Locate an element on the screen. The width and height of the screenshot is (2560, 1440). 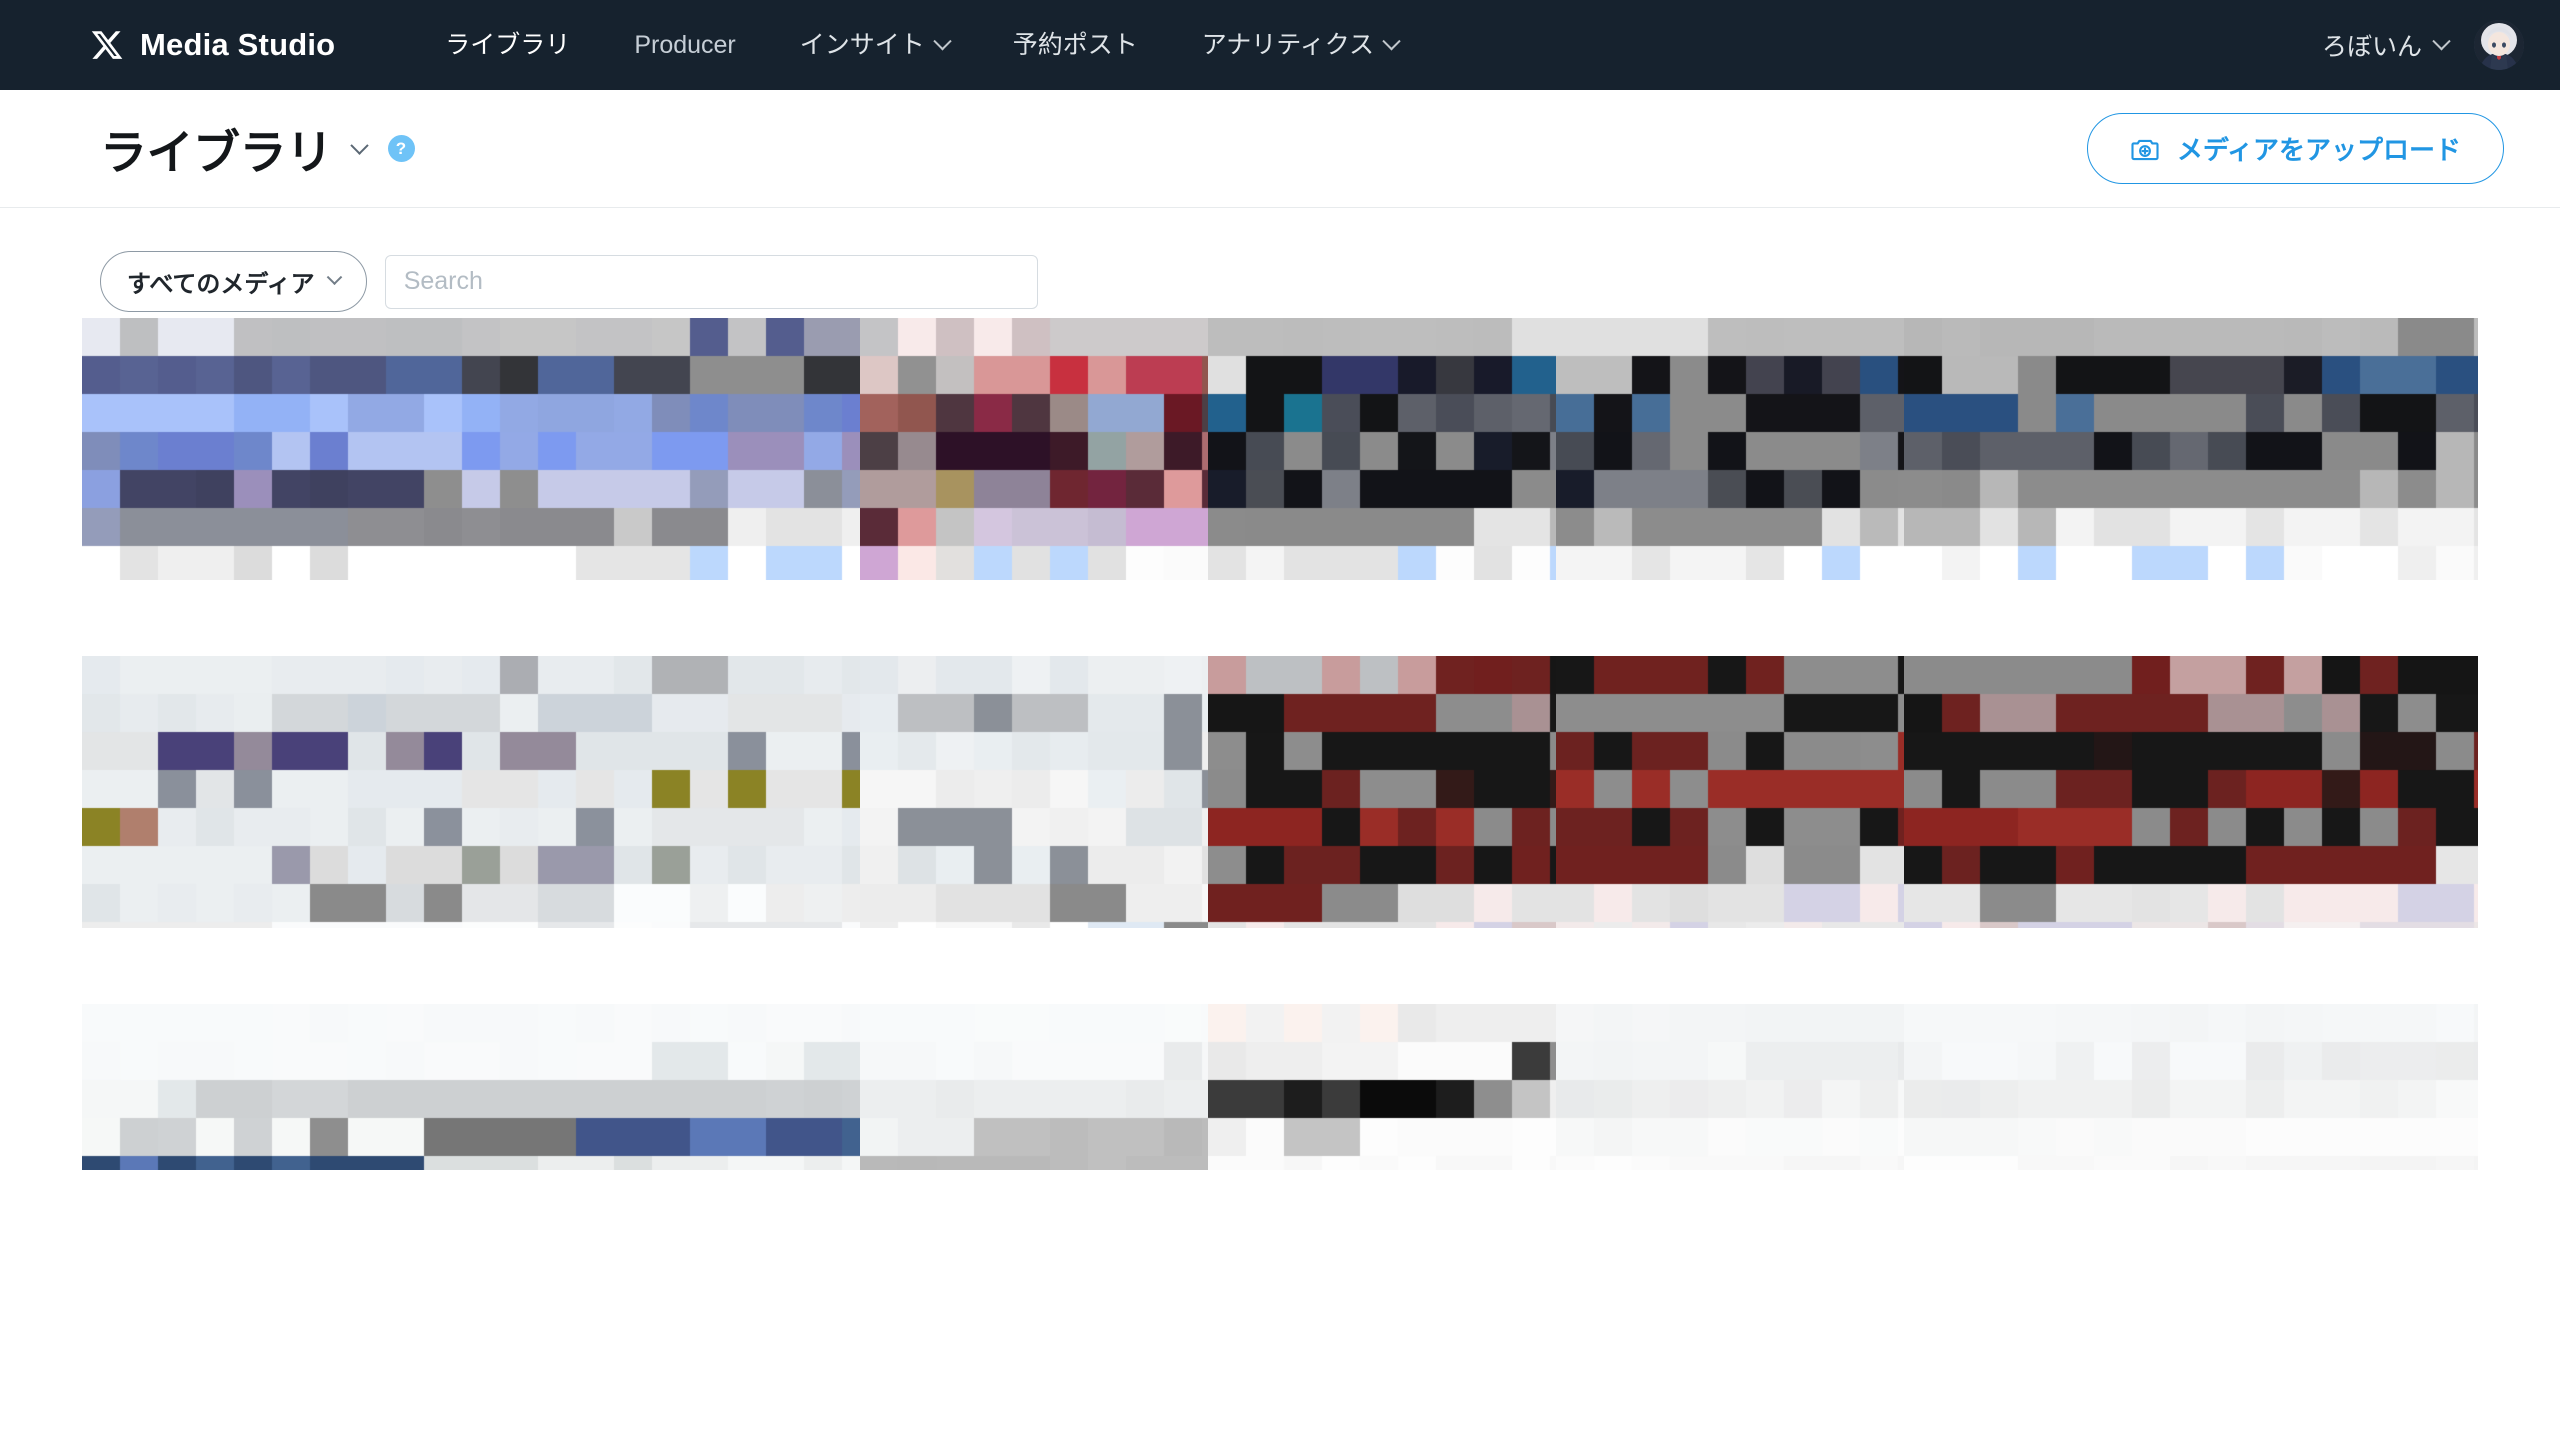
search-input is located at coordinates (711, 281).